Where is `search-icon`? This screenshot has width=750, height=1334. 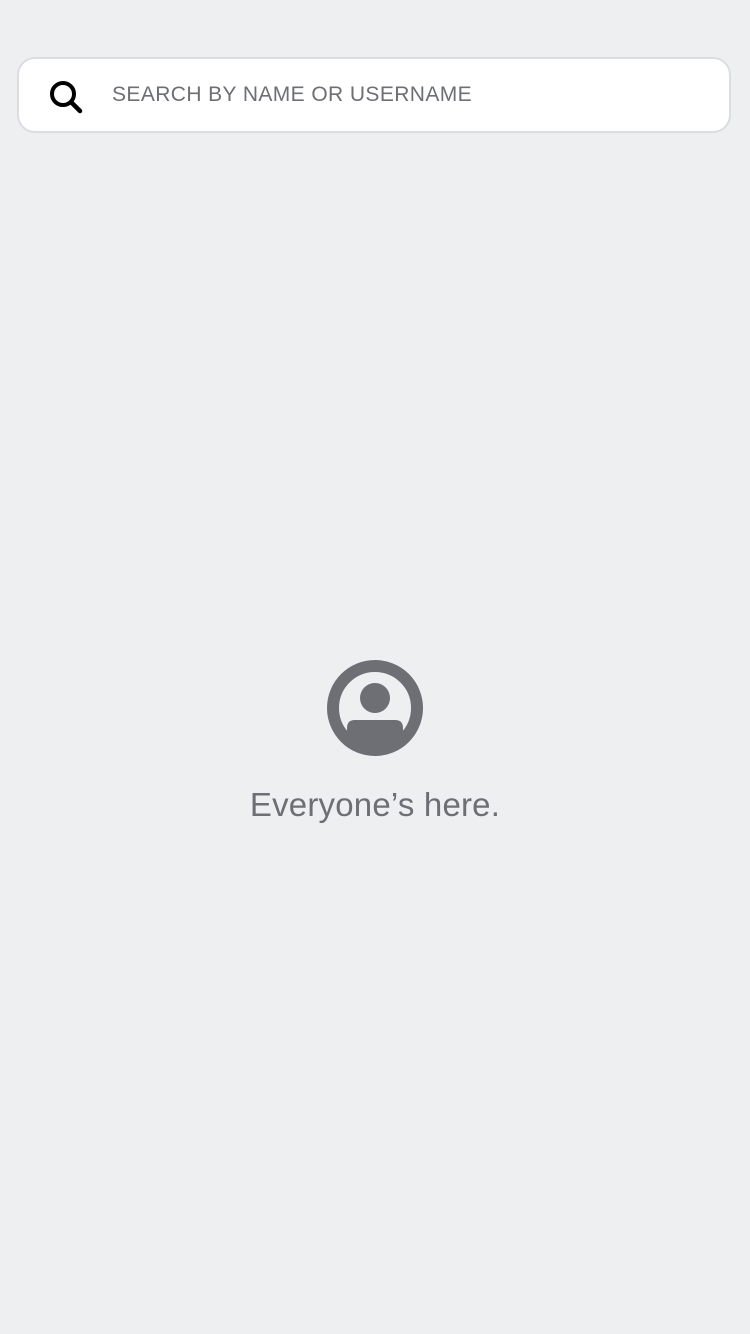 search-icon is located at coordinates (66, 97).